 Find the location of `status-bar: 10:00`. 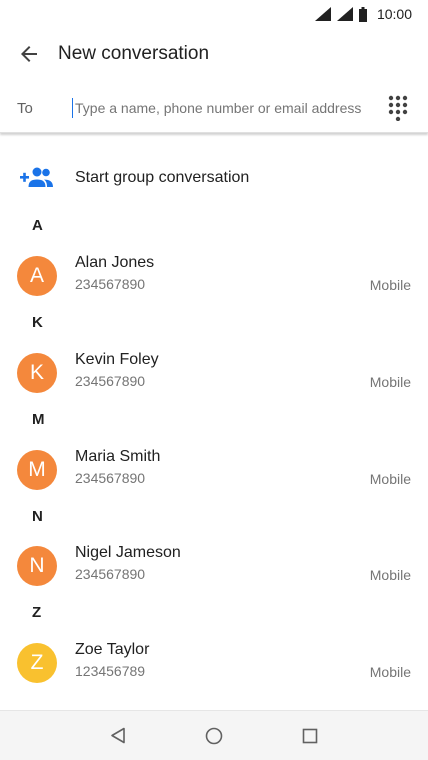

status-bar: 10:00 is located at coordinates (214, 14).